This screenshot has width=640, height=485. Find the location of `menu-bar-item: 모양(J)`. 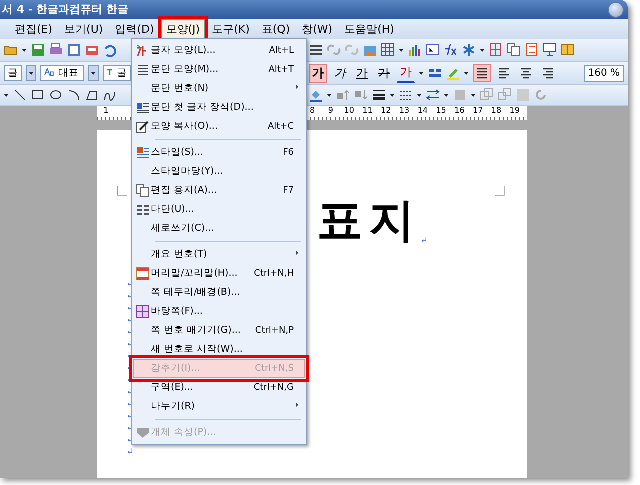

menu-bar-item: 모양(J) is located at coordinates (183, 29).